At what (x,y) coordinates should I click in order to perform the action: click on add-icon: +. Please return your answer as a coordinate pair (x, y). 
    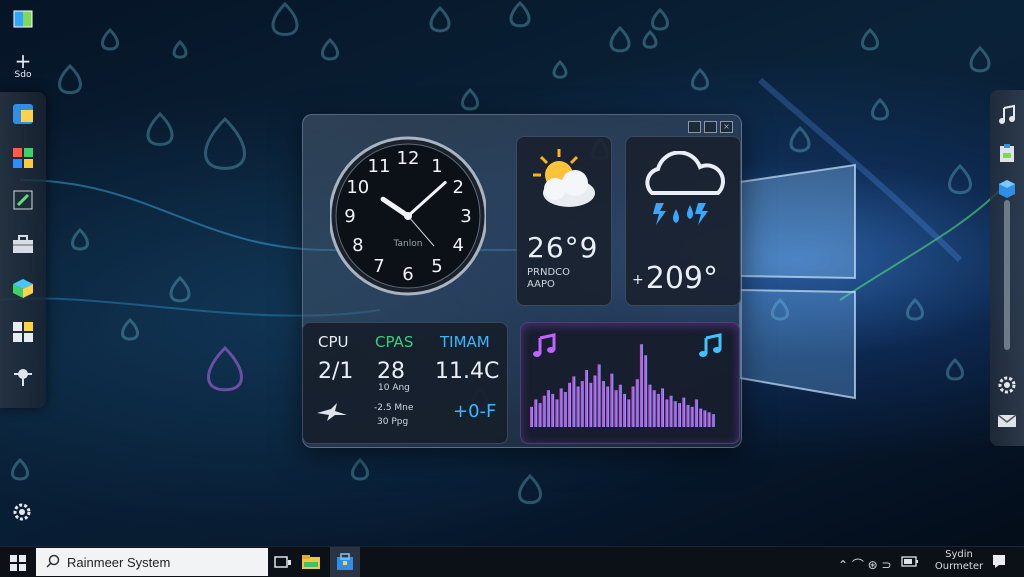
    Looking at the image, I should click on (23, 61).